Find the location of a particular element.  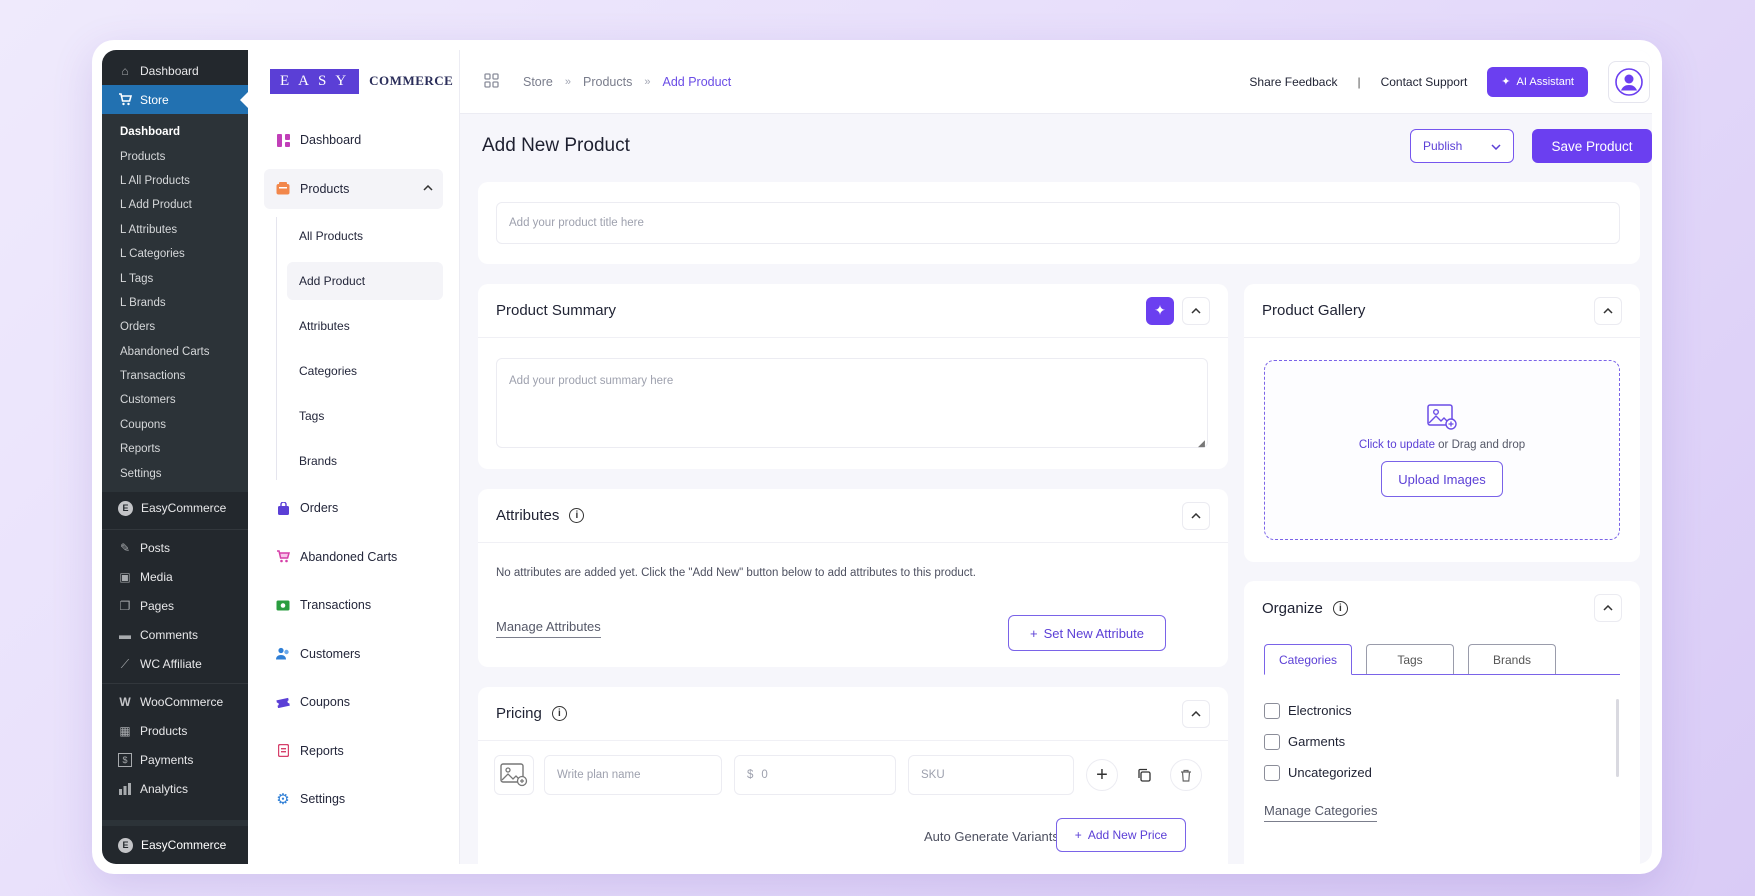

wp-menu-easycommerce: E EasyCommerce is located at coordinates (175, 508).